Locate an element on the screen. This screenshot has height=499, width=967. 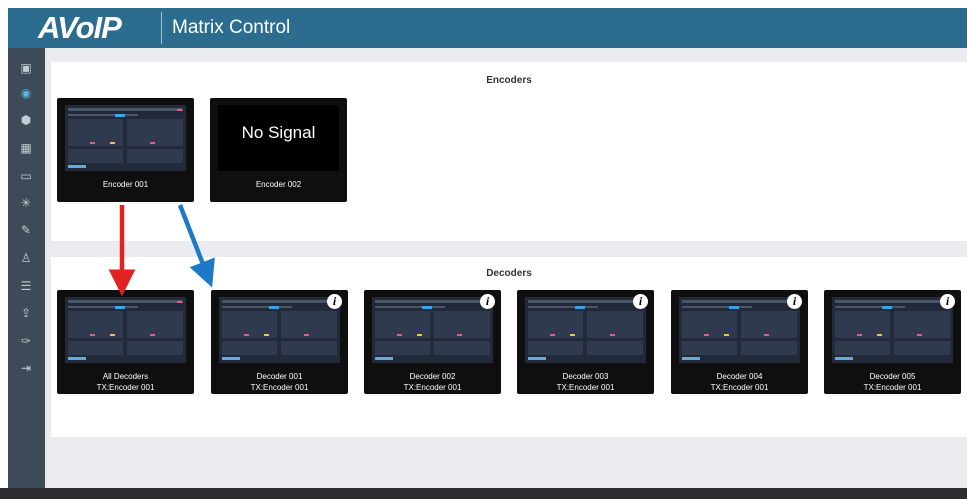
encoder-name: Encoder 001 is located at coordinates (125, 184).